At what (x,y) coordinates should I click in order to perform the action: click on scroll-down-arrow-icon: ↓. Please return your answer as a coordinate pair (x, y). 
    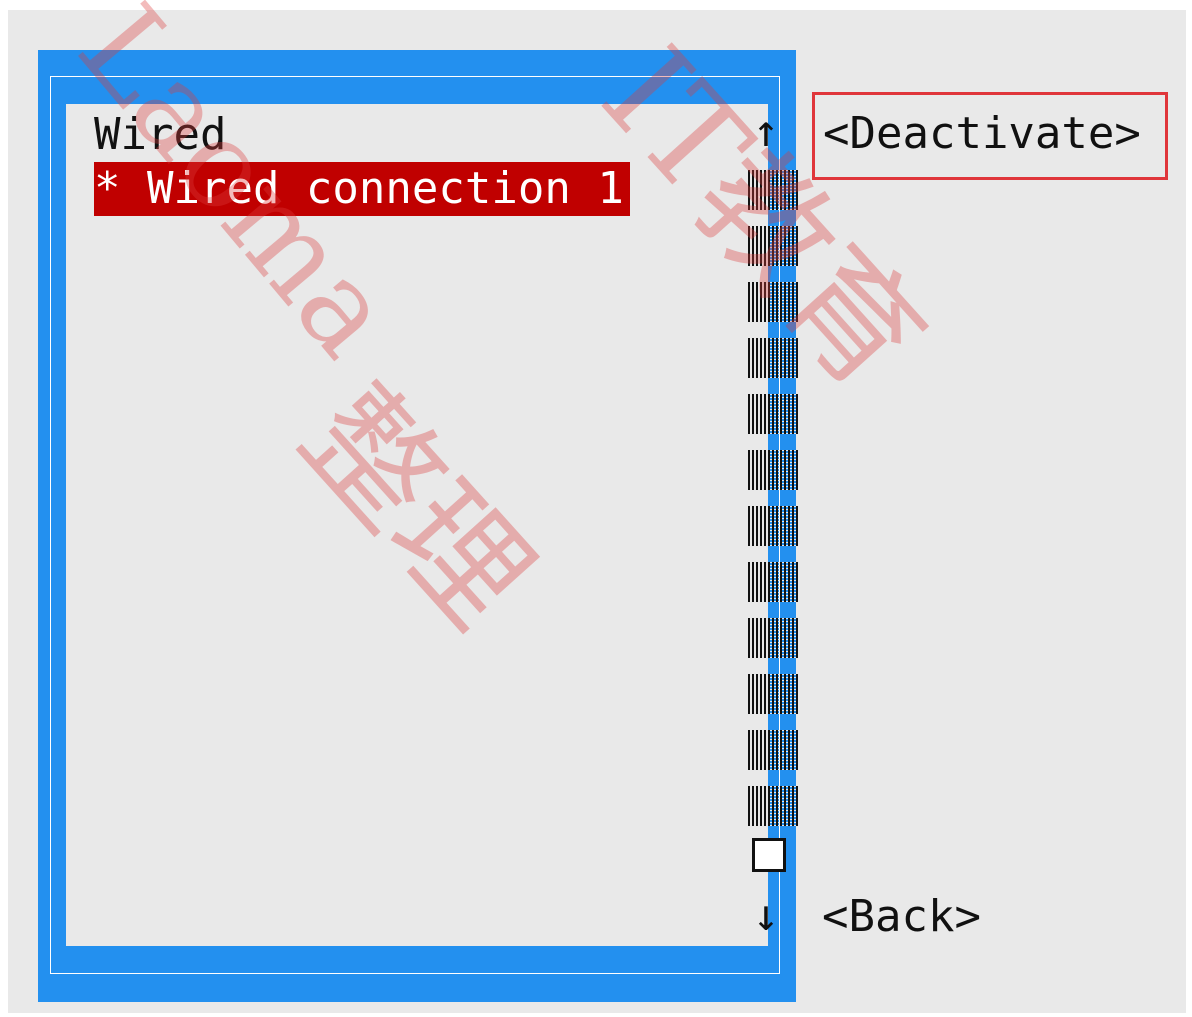
    Looking at the image, I should click on (766, 916).